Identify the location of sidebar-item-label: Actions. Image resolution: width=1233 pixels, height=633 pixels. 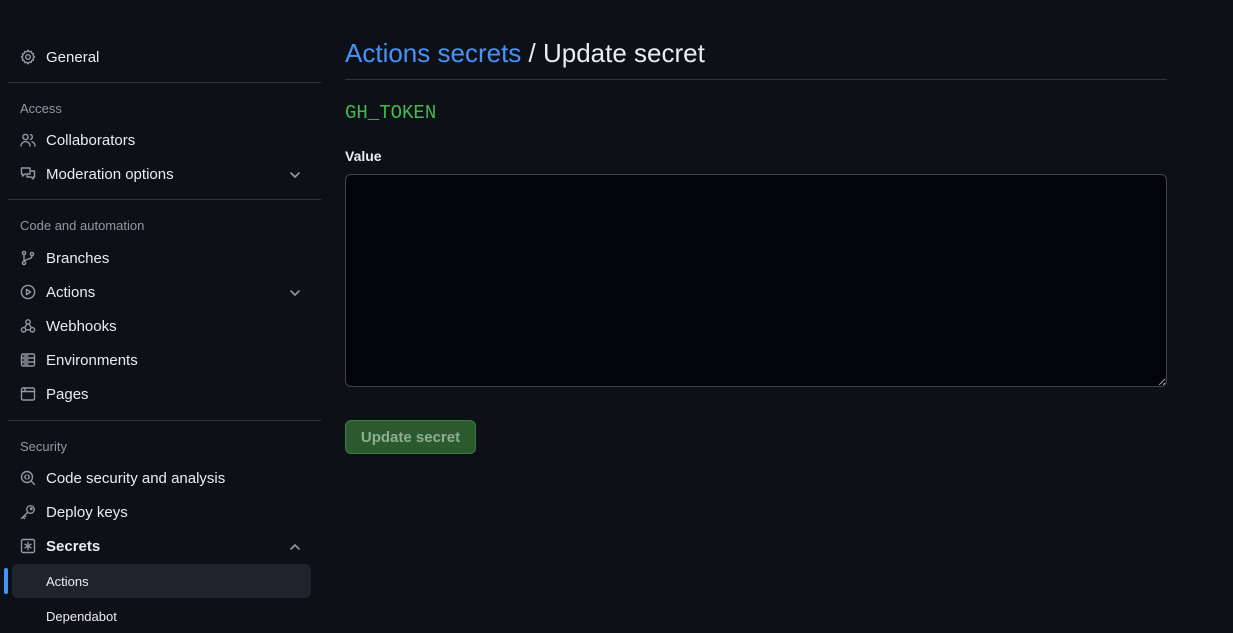
(71, 292).